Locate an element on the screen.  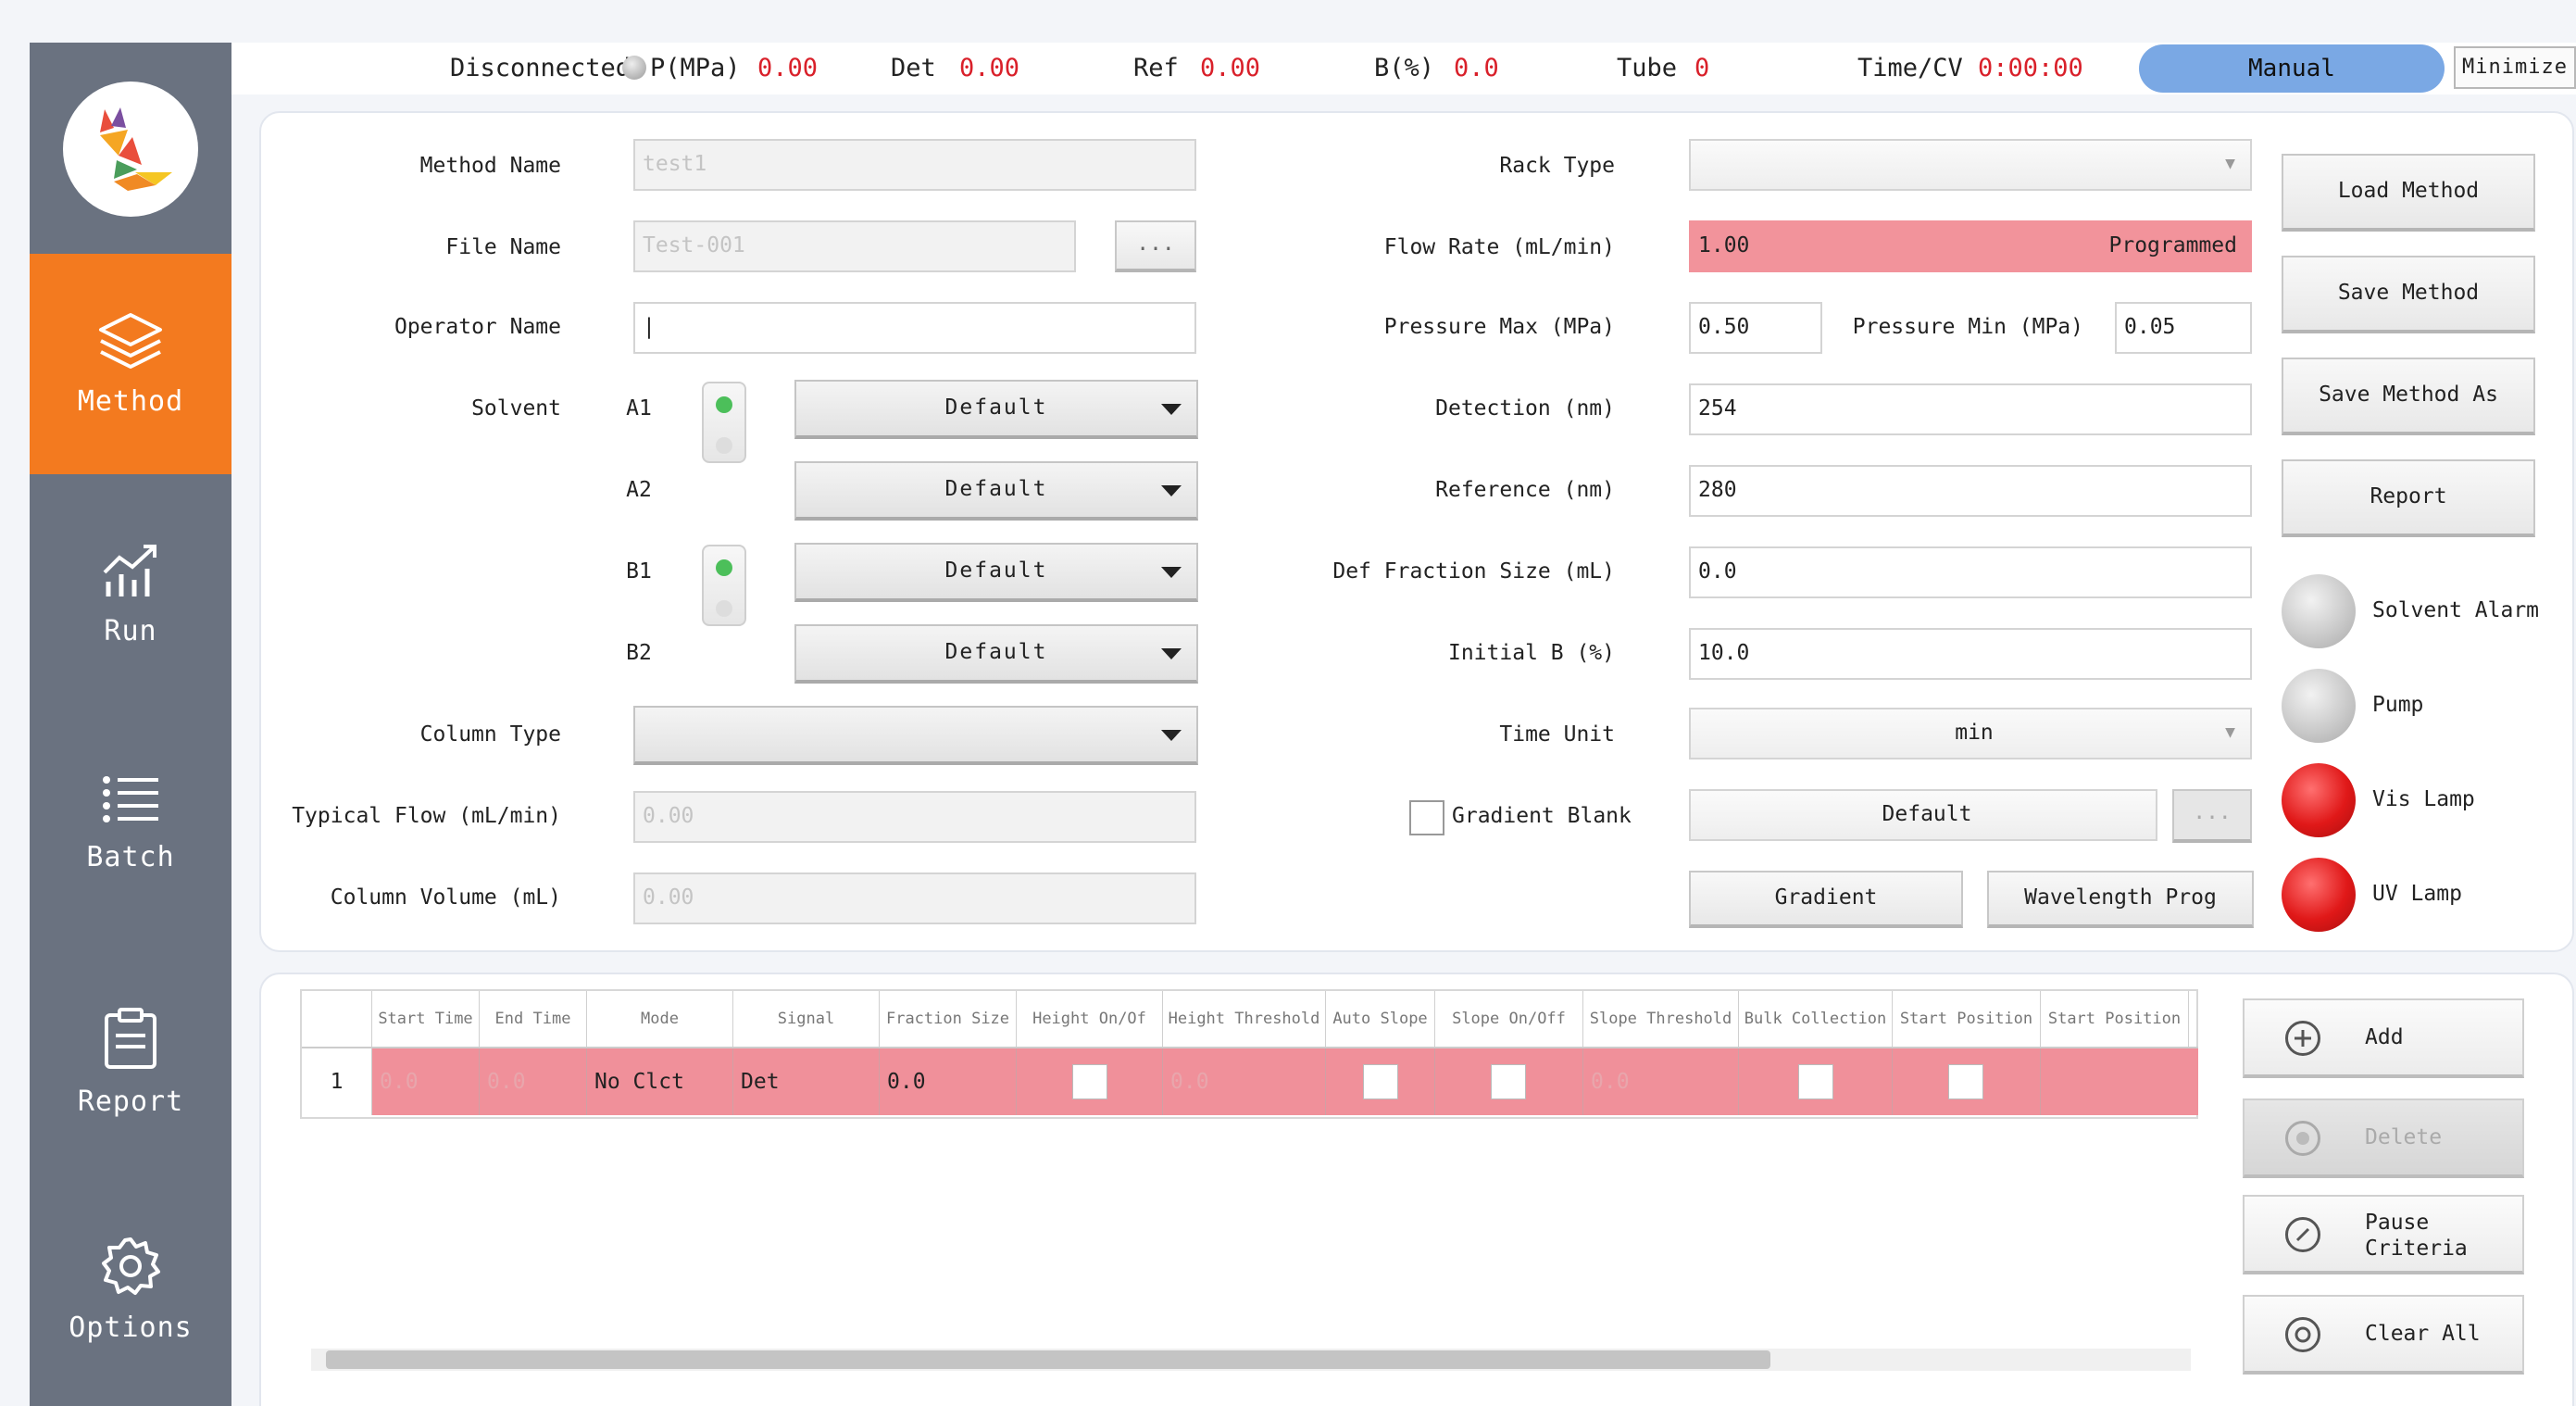
start-time-cell: 0.0 is located at coordinates (426, 1081).